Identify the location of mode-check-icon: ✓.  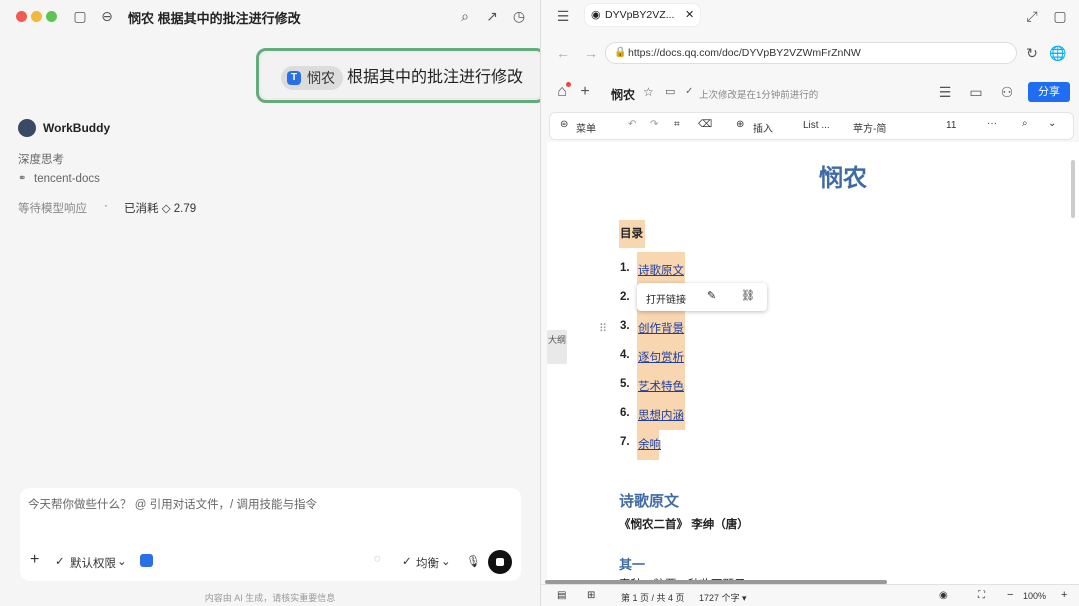
(407, 562).